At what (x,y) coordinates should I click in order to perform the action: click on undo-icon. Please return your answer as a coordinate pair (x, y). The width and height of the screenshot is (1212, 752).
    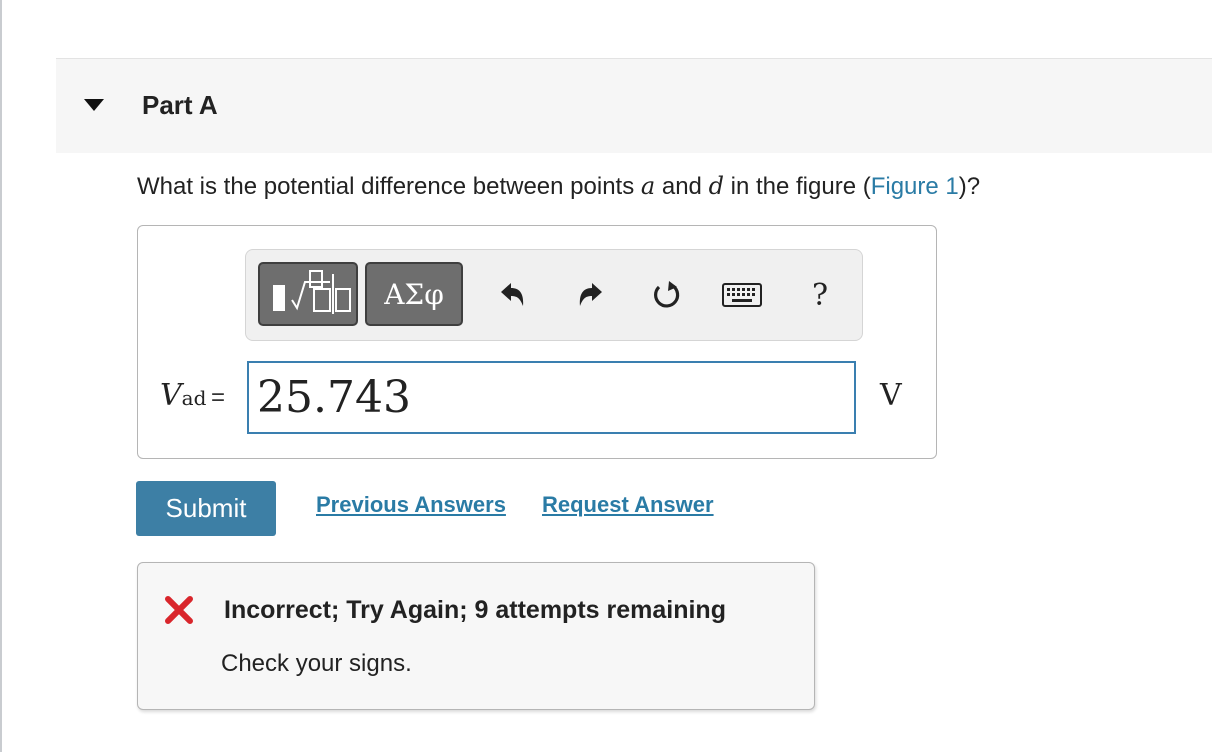
    Looking at the image, I should click on (512, 295).